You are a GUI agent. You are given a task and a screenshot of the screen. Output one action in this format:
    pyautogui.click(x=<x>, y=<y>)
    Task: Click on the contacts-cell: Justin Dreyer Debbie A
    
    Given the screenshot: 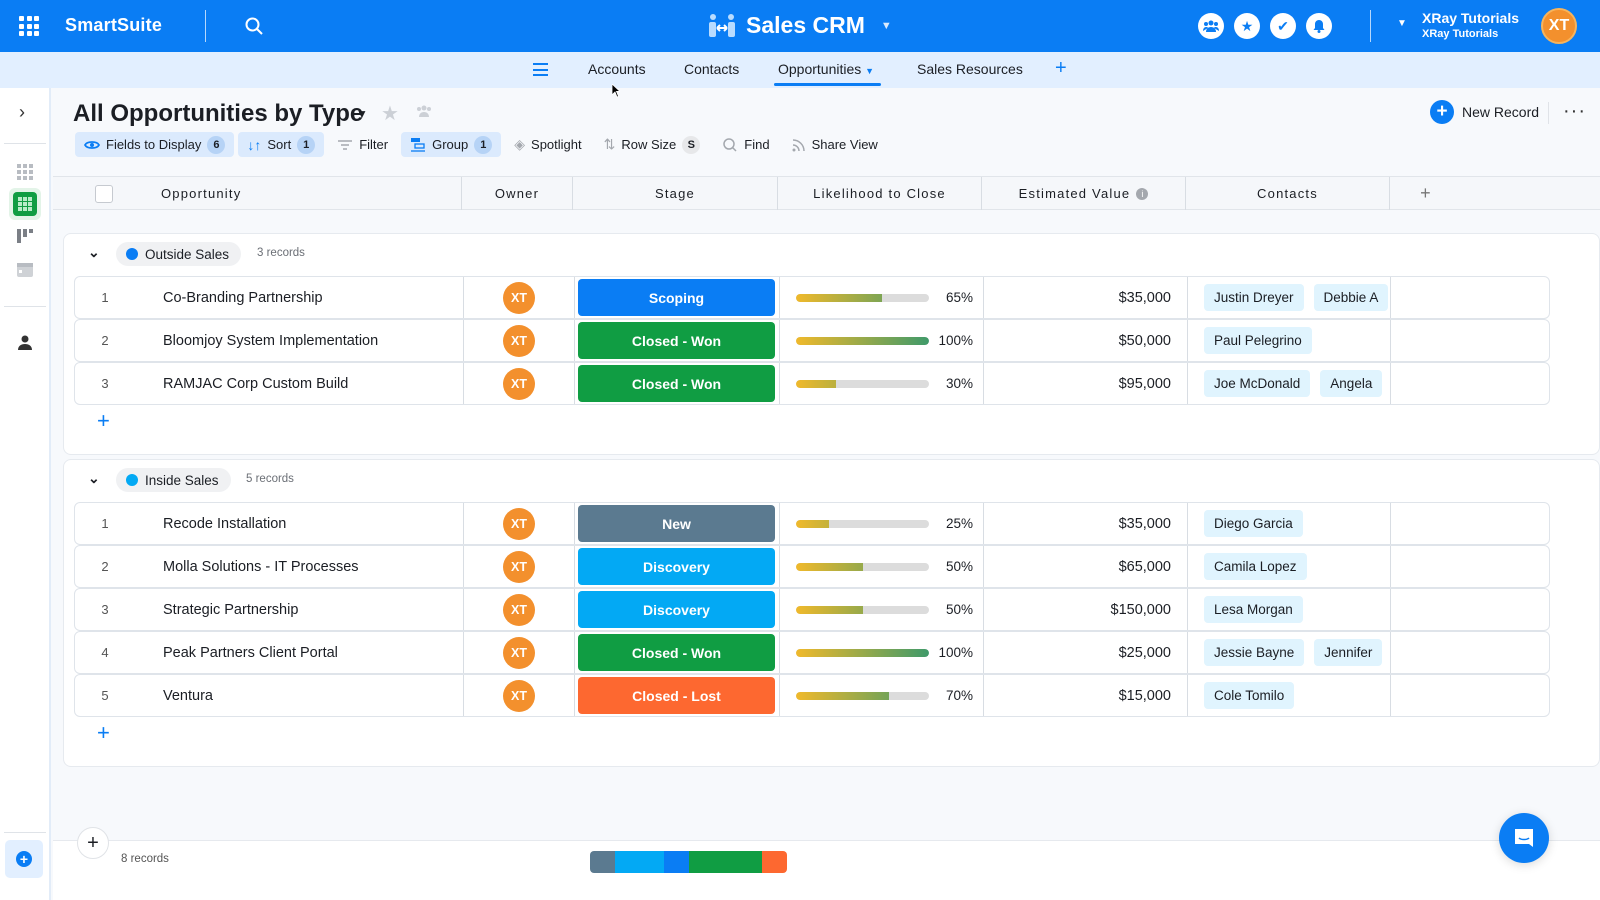 What is the action you would take?
    pyautogui.click(x=1289, y=297)
    